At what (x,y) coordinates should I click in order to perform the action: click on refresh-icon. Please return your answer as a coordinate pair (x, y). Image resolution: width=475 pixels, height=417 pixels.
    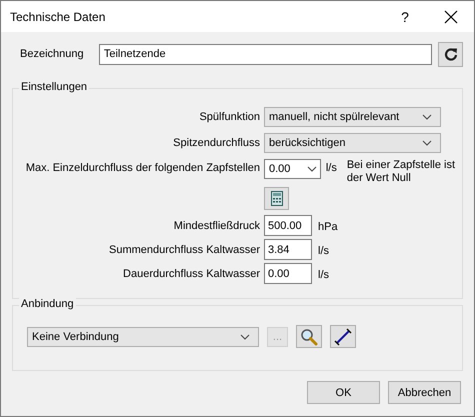
    Looking at the image, I should click on (451, 54).